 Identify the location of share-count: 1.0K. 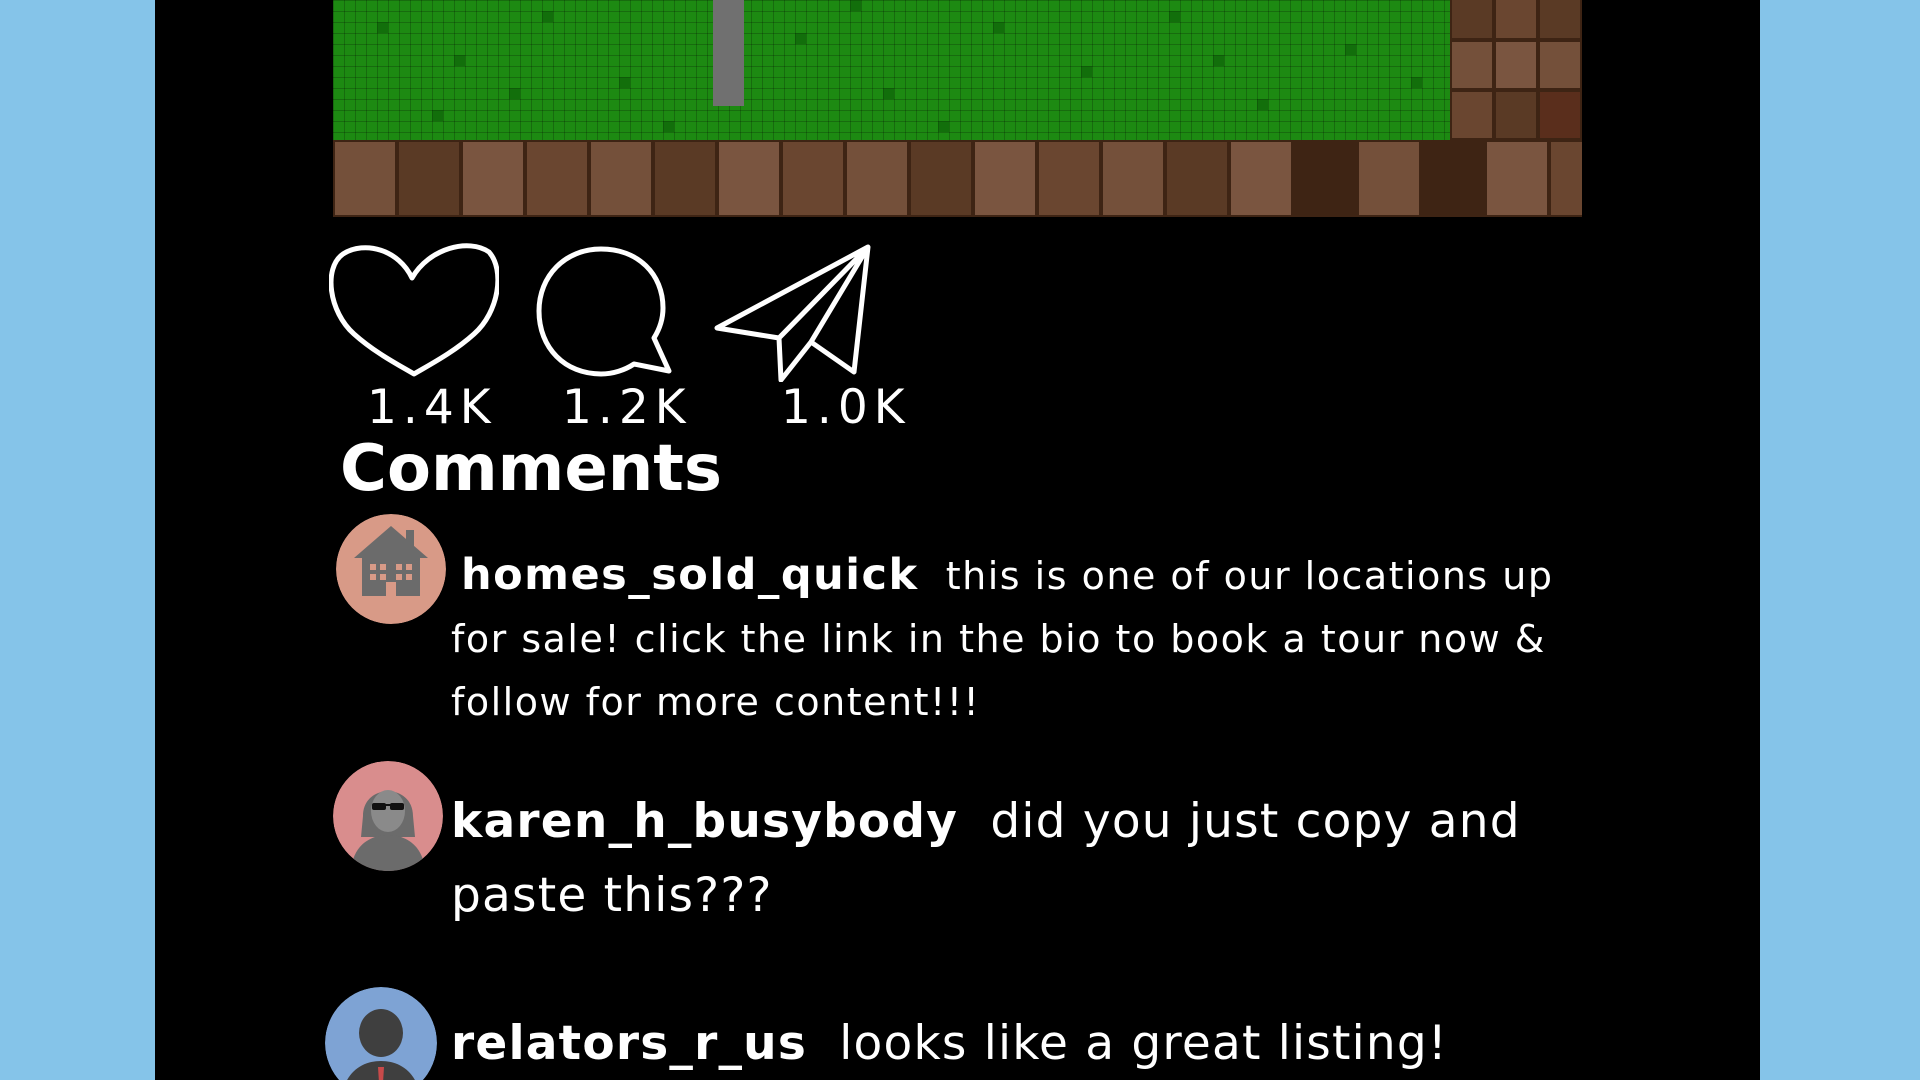
(846, 407).